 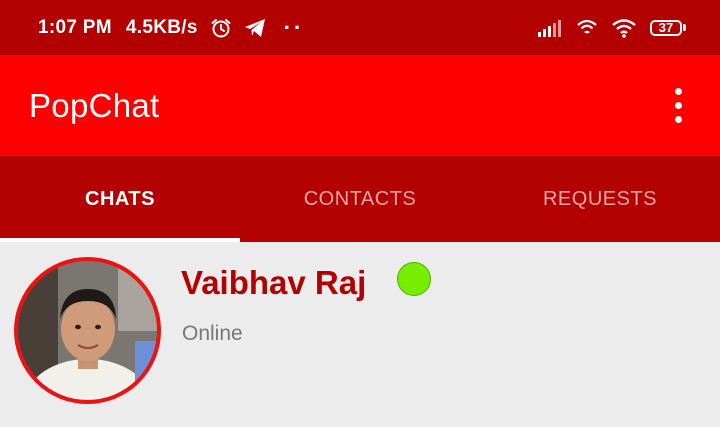 I want to click on battery-level: 37, so click(x=666, y=27).